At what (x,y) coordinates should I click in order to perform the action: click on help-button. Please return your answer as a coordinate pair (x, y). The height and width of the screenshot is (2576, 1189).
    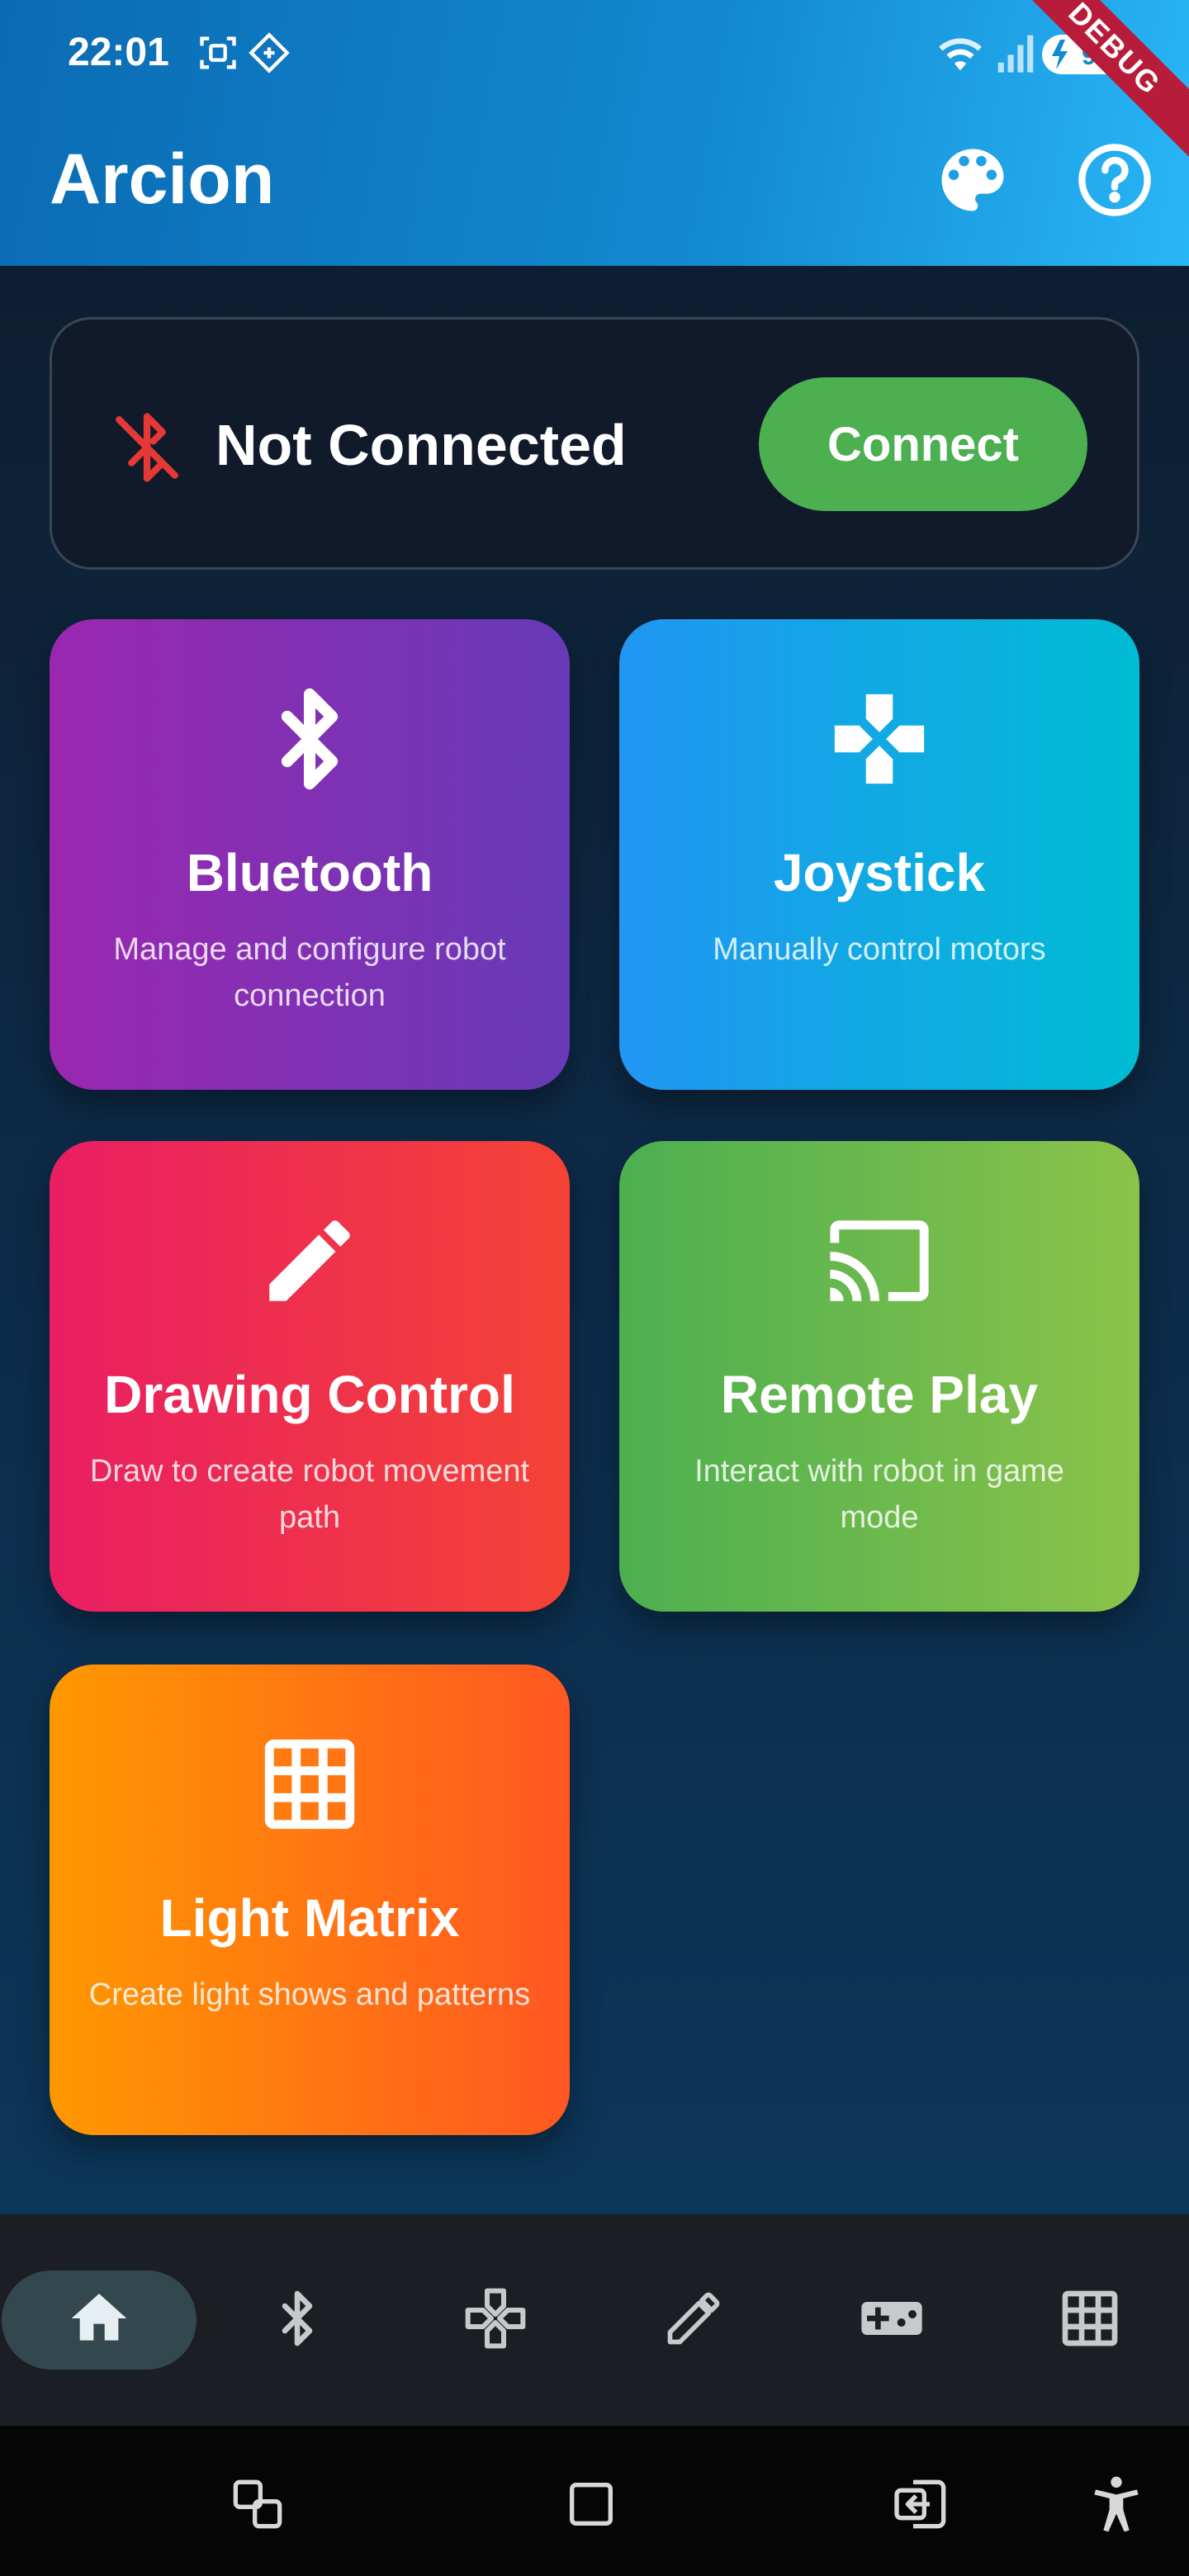
    Looking at the image, I should click on (1114, 180).